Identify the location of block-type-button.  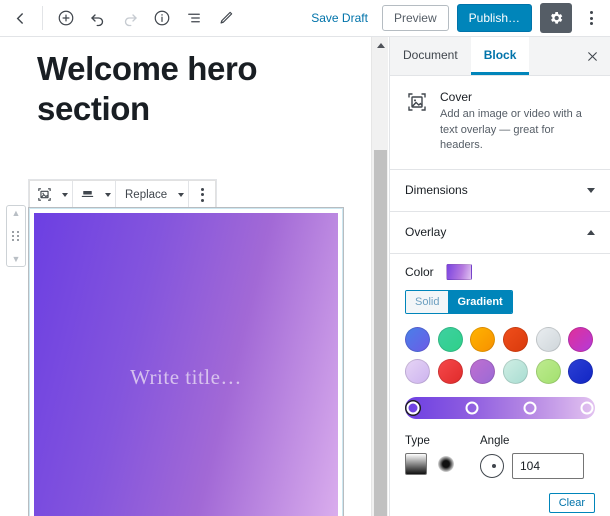
(44, 194).